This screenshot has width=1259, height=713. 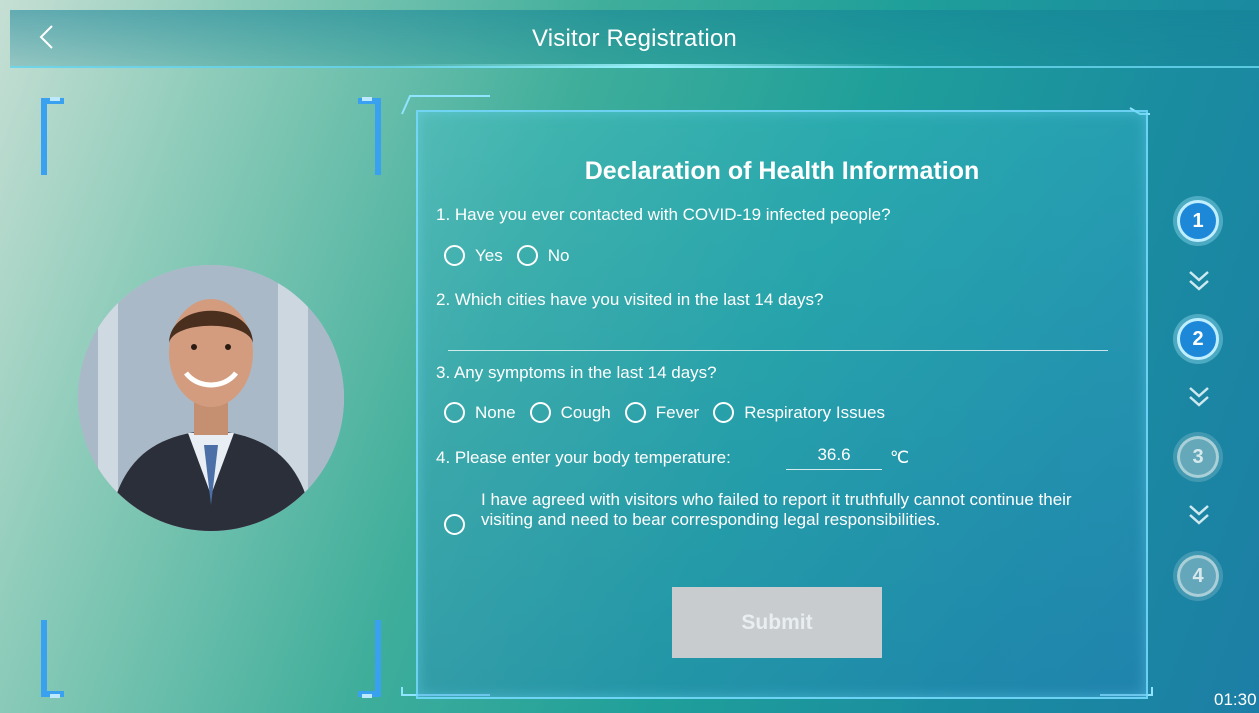 I want to click on step-3-indicator: 3, so click(x=1198, y=457).